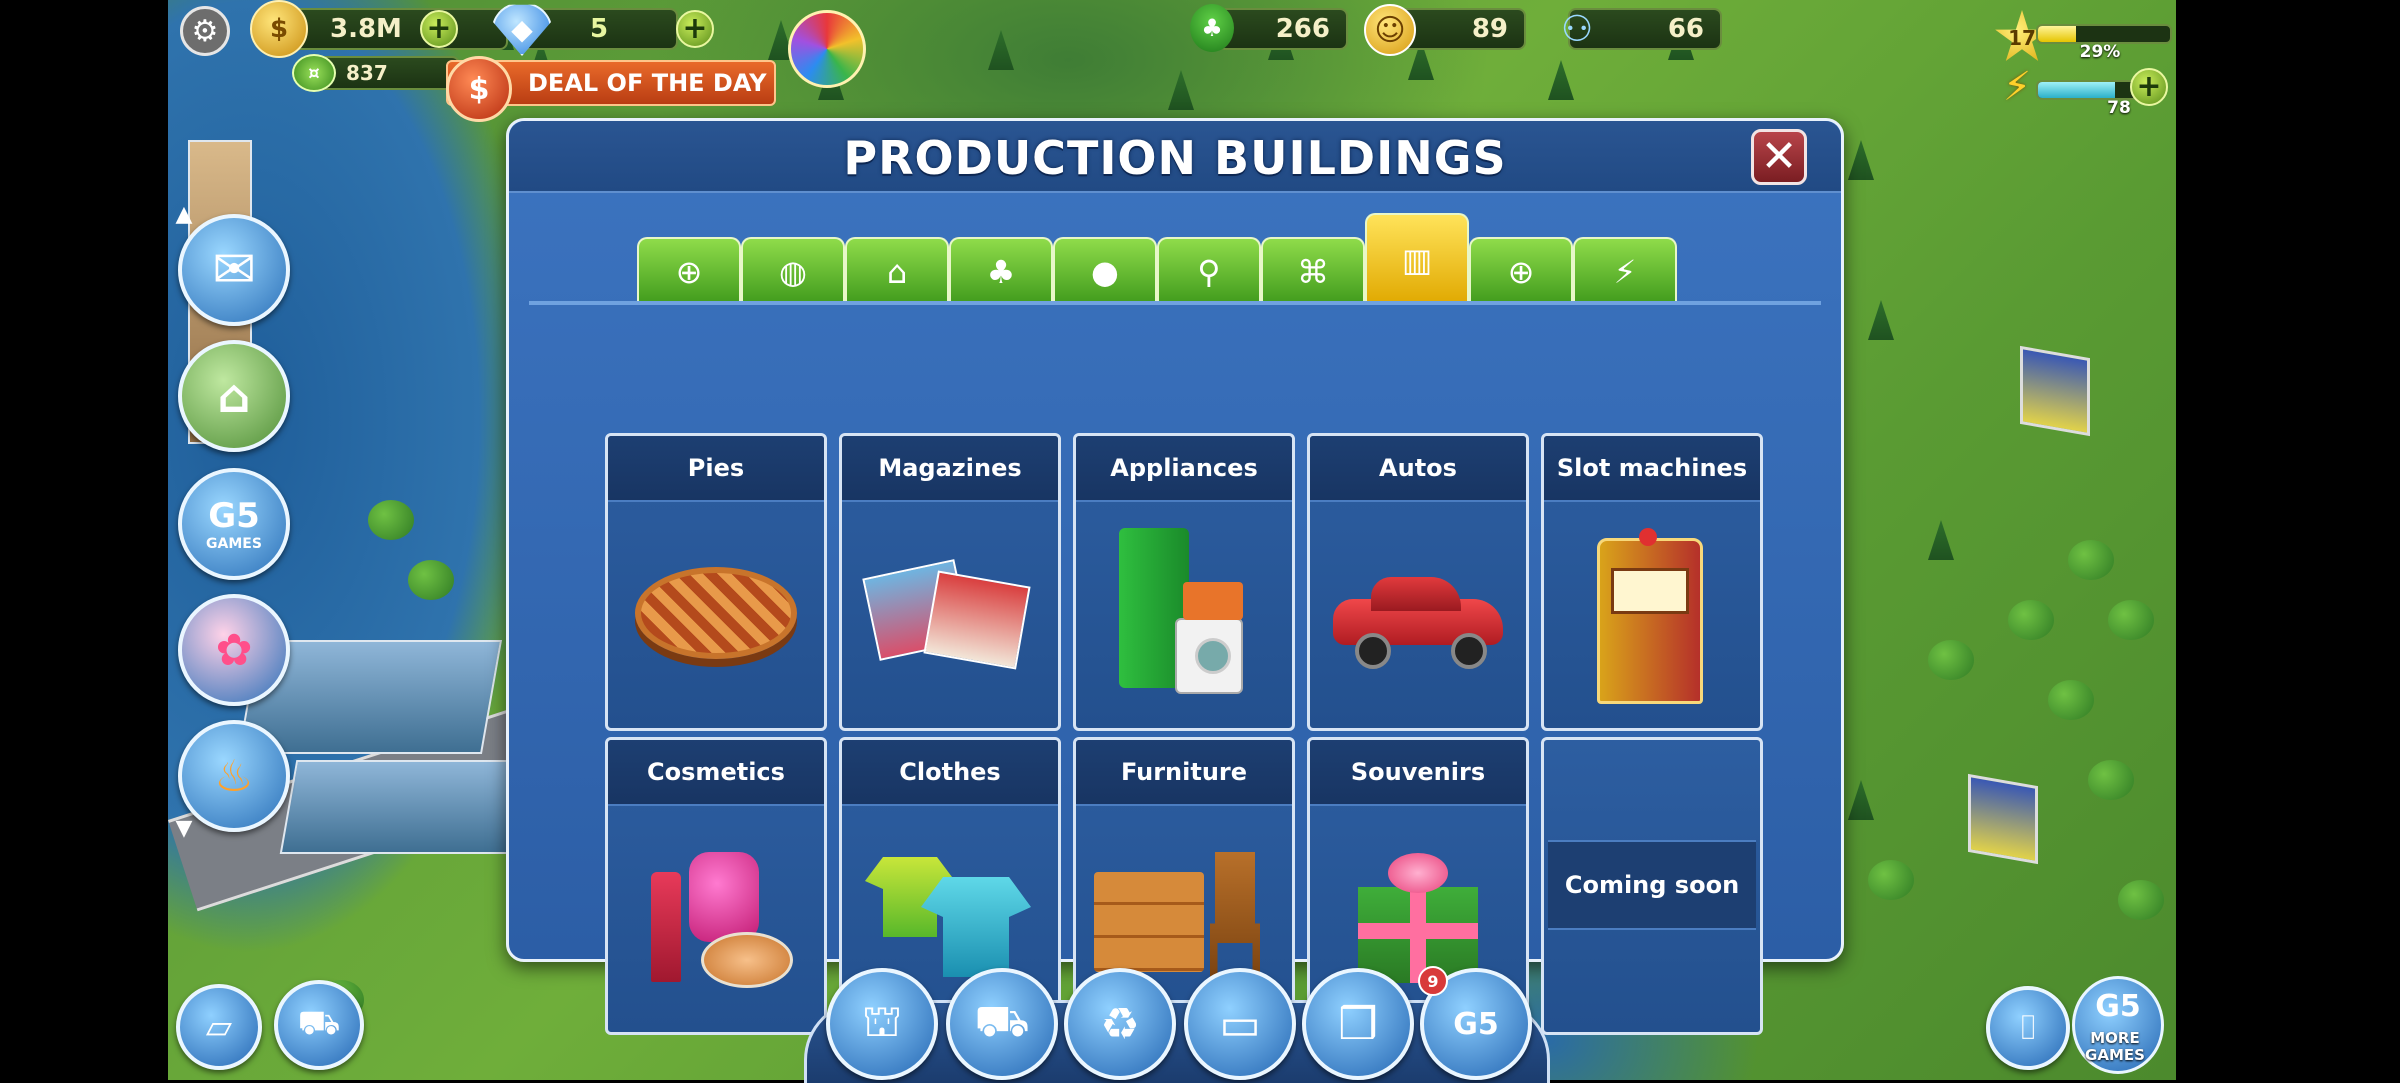 The height and width of the screenshot is (1083, 2400). I want to click on residential-icon: ⌂, so click(897, 272).